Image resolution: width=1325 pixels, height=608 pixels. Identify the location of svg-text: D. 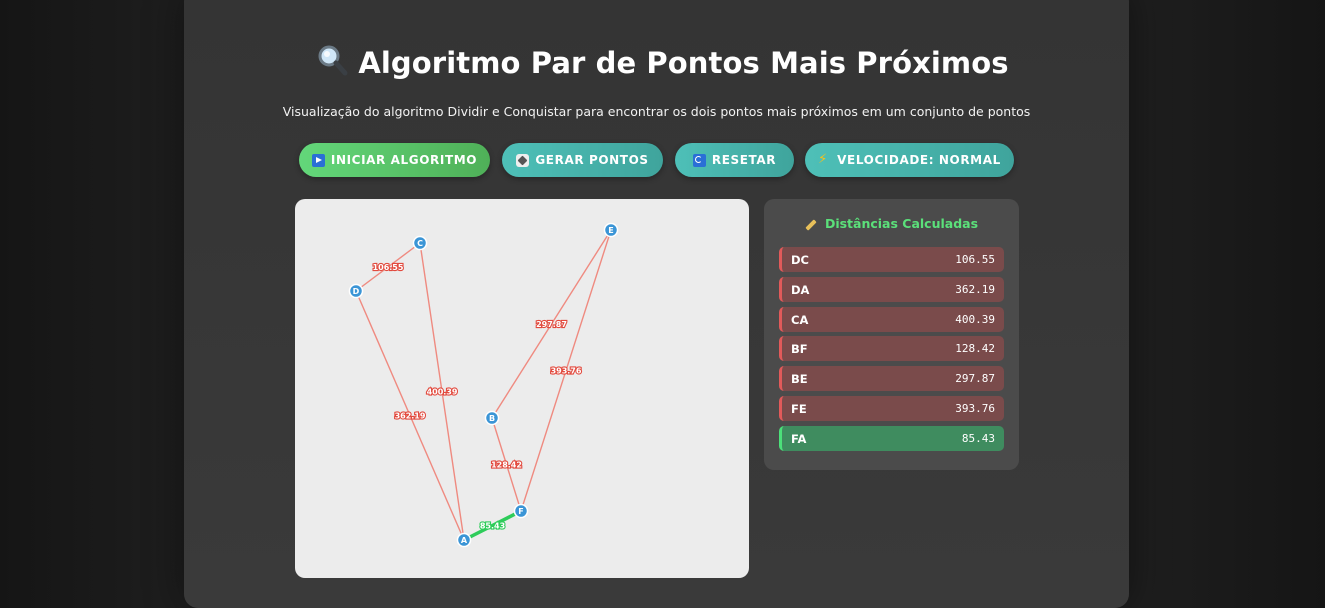
(356, 291).